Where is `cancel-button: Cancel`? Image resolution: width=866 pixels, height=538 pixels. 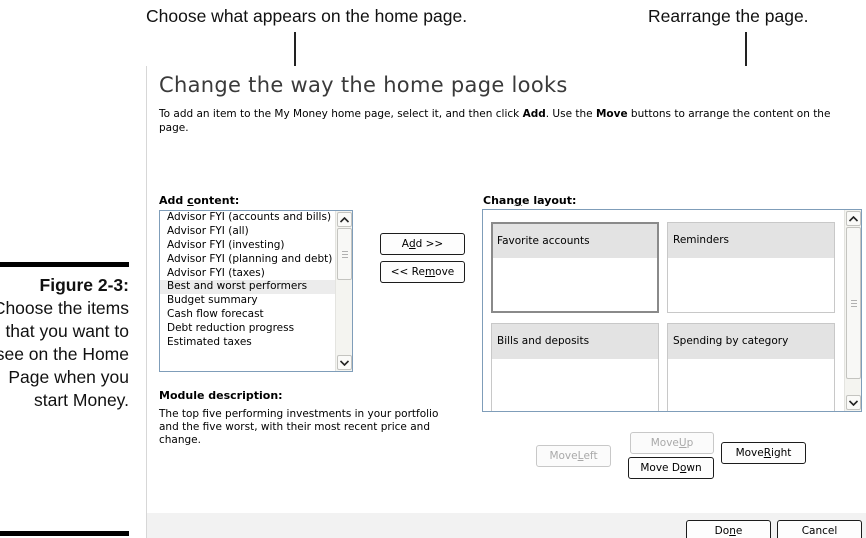 cancel-button: Cancel is located at coordinates (819, 529).